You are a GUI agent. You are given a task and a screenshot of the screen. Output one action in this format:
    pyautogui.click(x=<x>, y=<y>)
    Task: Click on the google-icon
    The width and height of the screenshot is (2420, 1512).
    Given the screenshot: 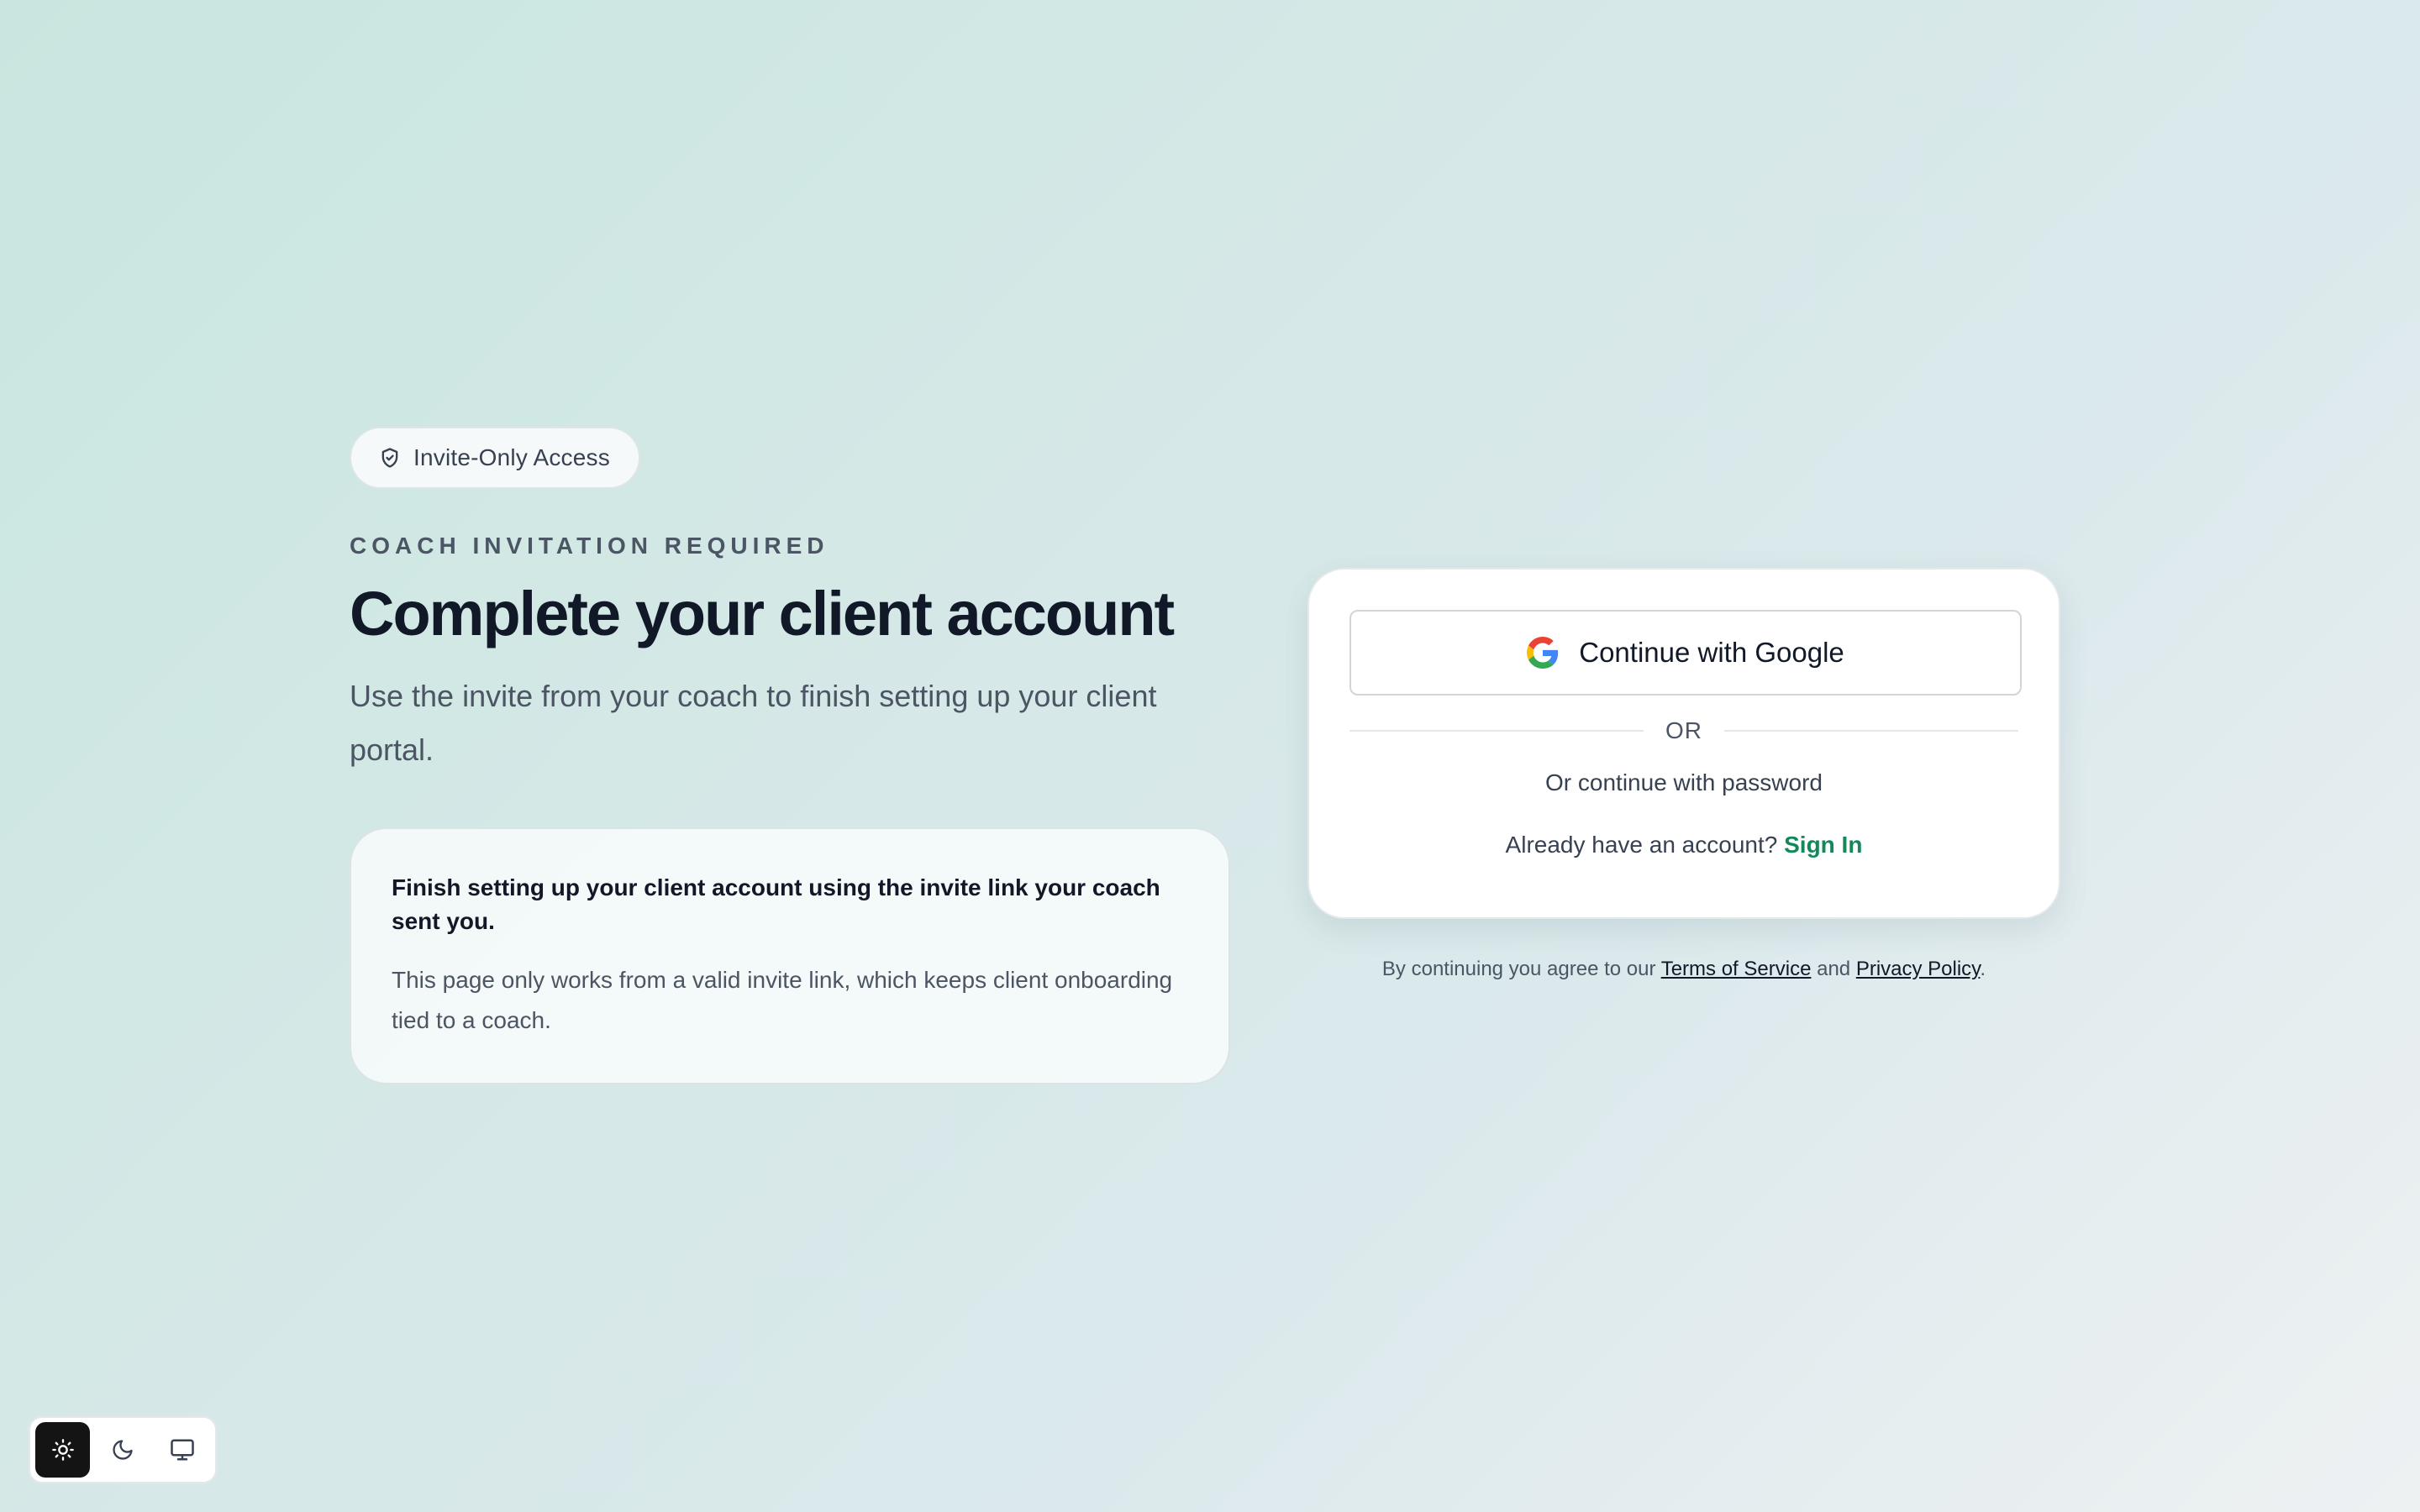 What is the action you would take?
    pyautogui.click(x=1543, y=653)
    